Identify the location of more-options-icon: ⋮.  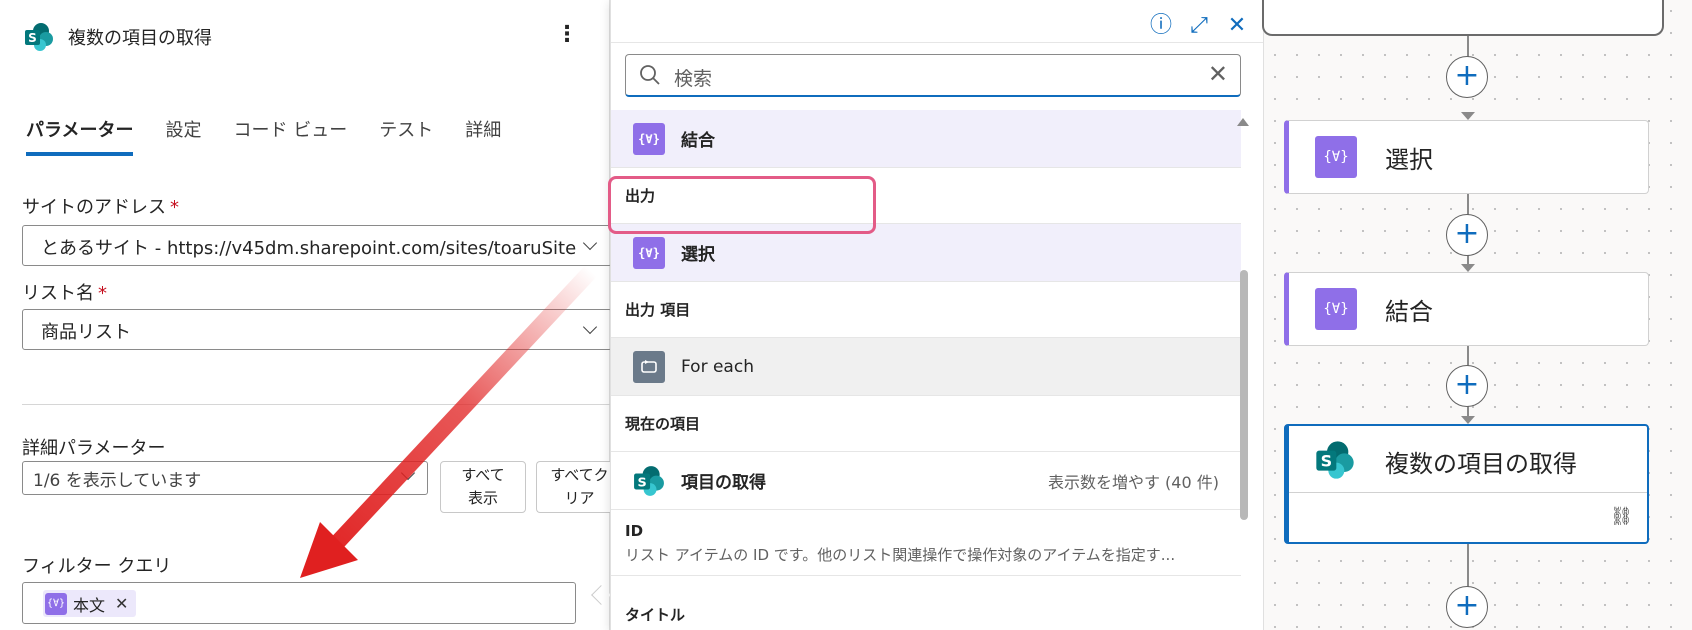
(567, 35).